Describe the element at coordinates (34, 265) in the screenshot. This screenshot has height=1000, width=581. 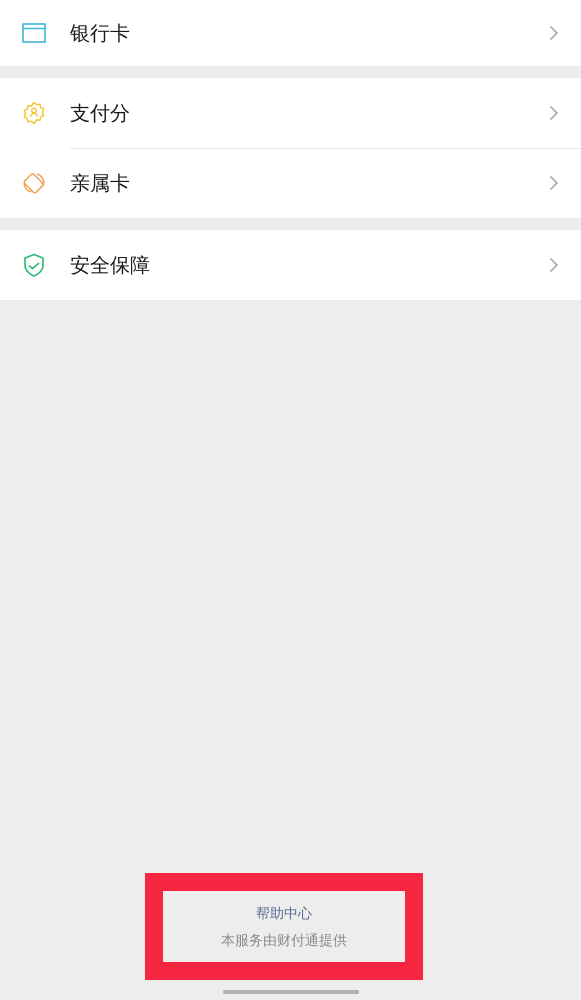
I see `shield-icon` at that location.